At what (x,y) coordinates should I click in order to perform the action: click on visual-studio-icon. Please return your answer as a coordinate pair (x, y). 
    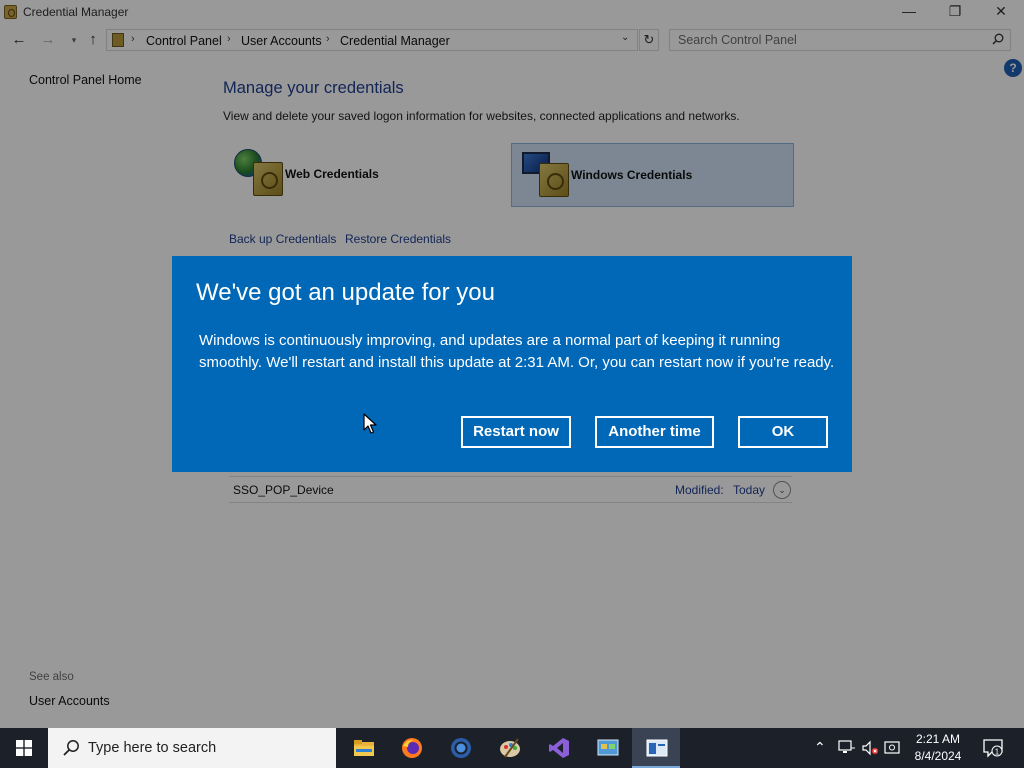
    Looking at the image, I should click on (558, 748).